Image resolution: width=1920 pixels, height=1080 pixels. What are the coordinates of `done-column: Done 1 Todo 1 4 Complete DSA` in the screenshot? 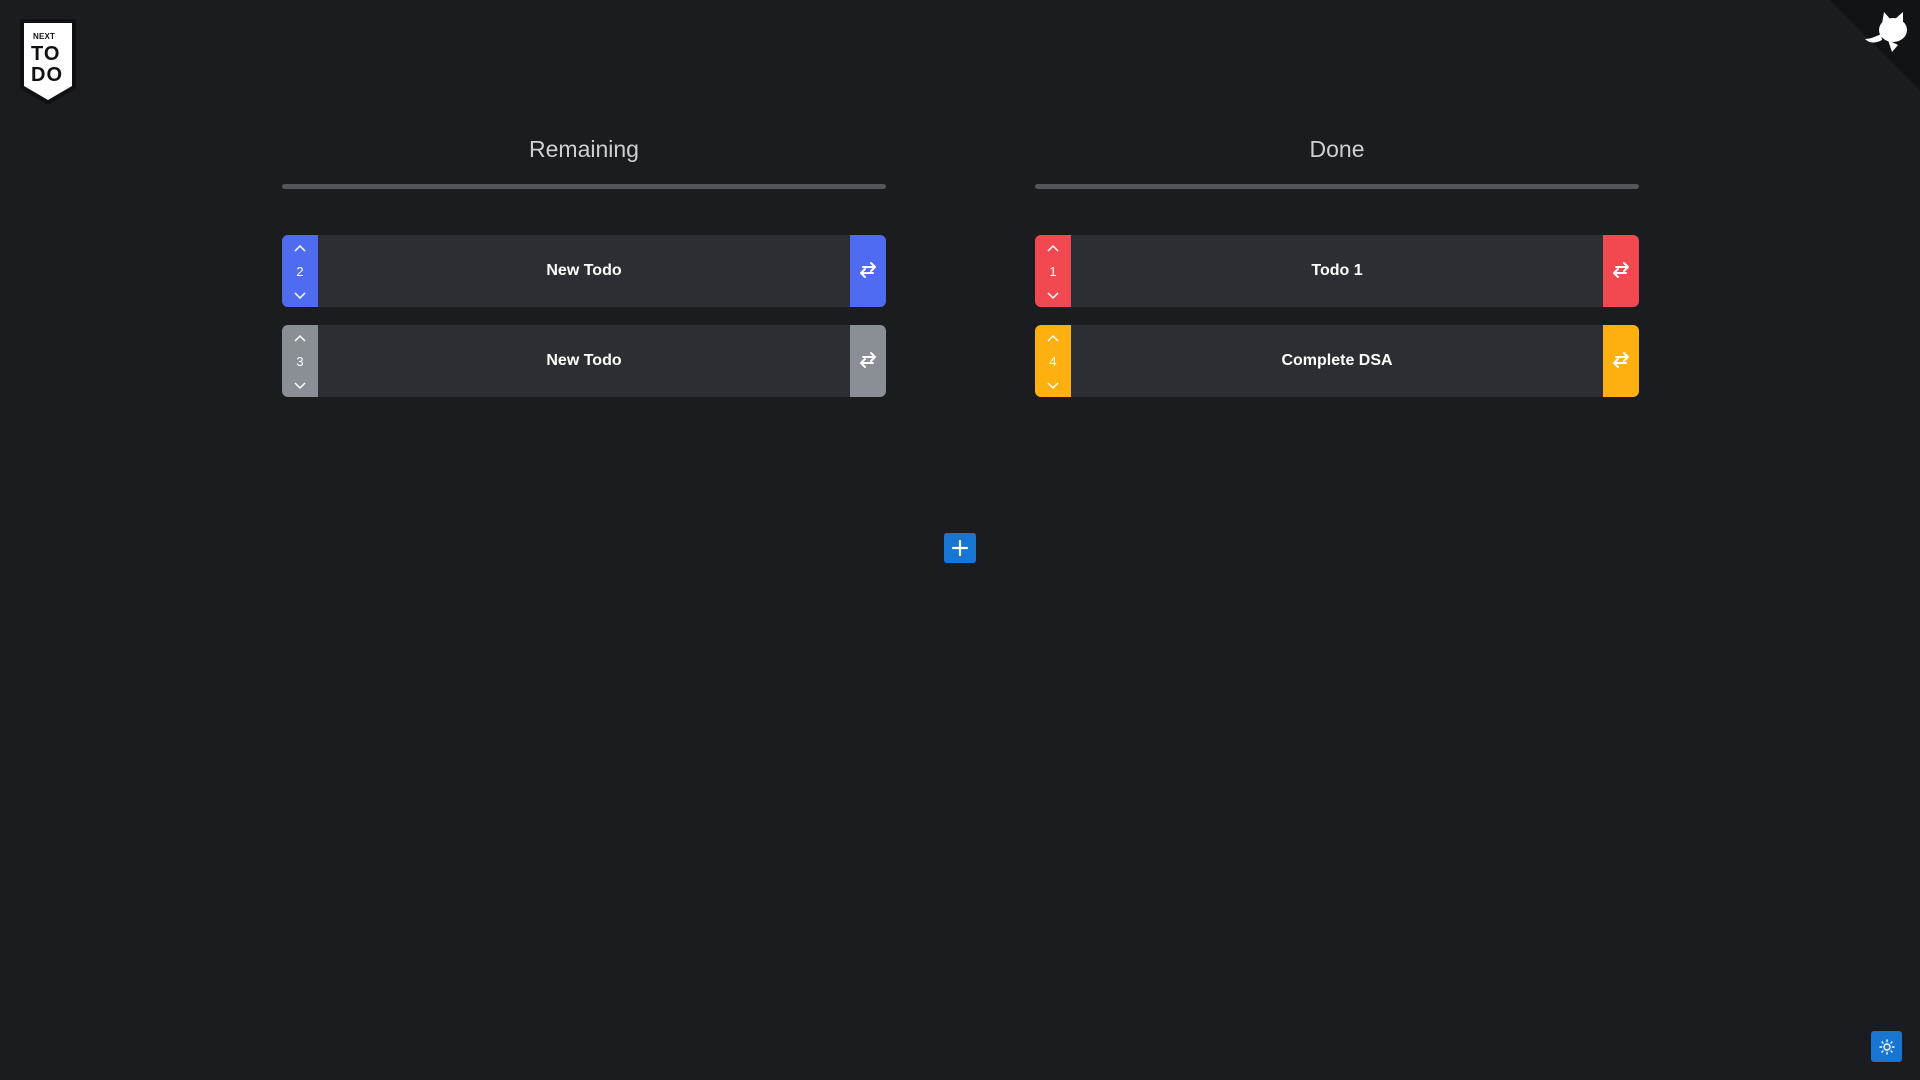 It's located at (1337, 273).